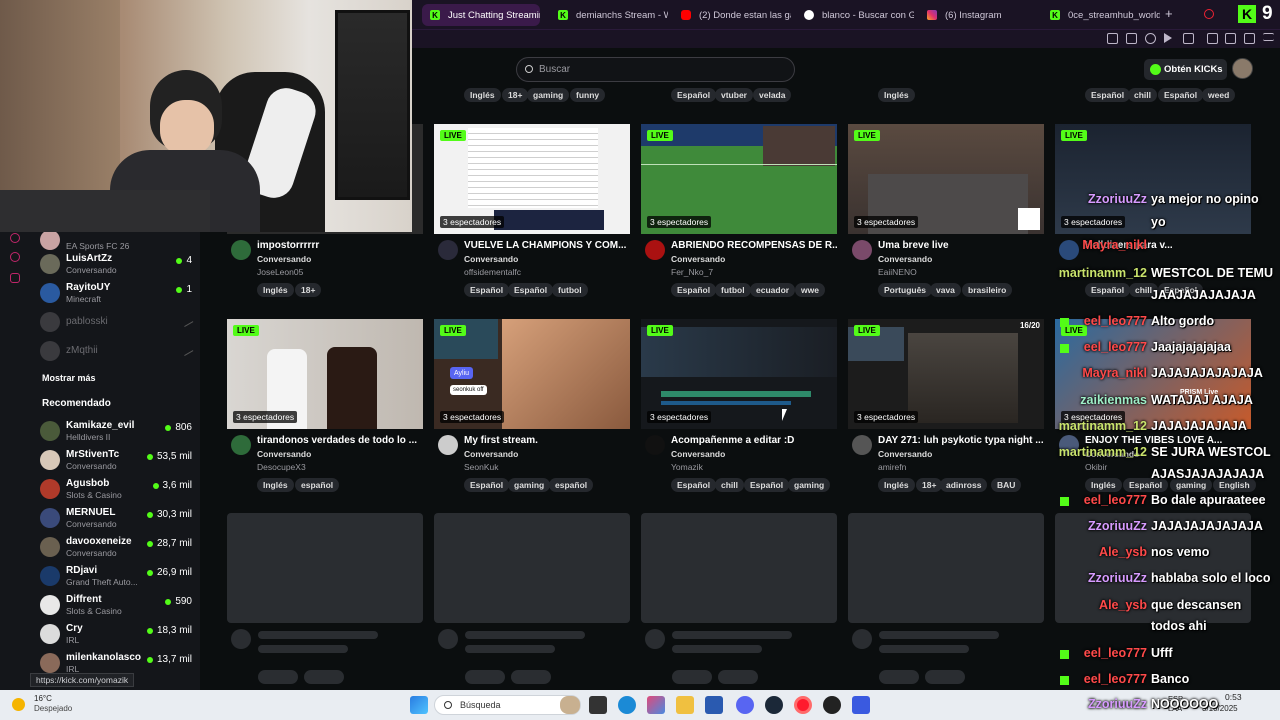 The image size is (1280, 720). I want to click on sidebar-item-agusbob: Agusbob Slots & Casino 3,6 mil, so click(116, 489).